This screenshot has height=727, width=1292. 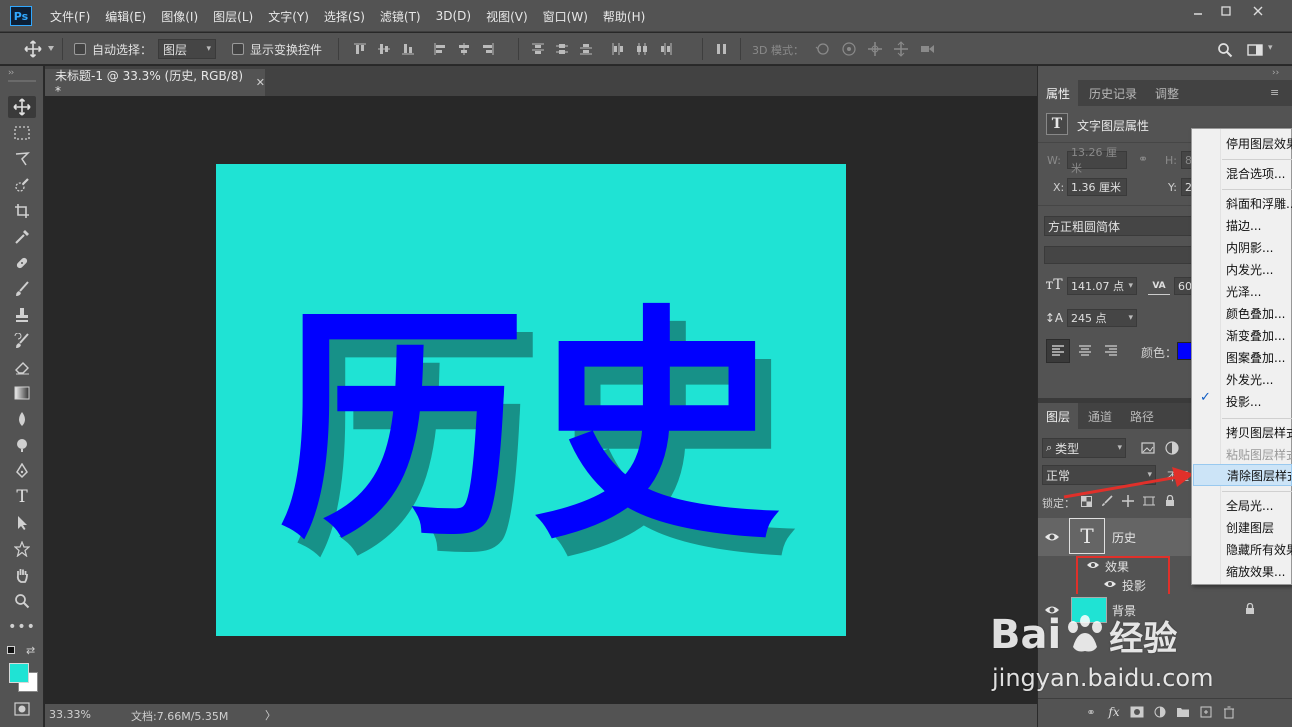 I want to click on menu-file: 文件(F), so click(x=70, y=16).